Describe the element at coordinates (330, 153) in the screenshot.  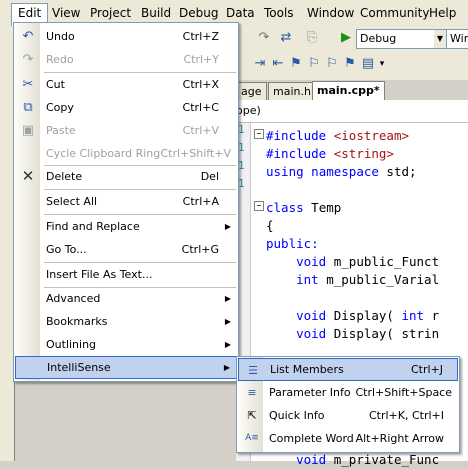
I see `code-line: #include <string>` at that location.